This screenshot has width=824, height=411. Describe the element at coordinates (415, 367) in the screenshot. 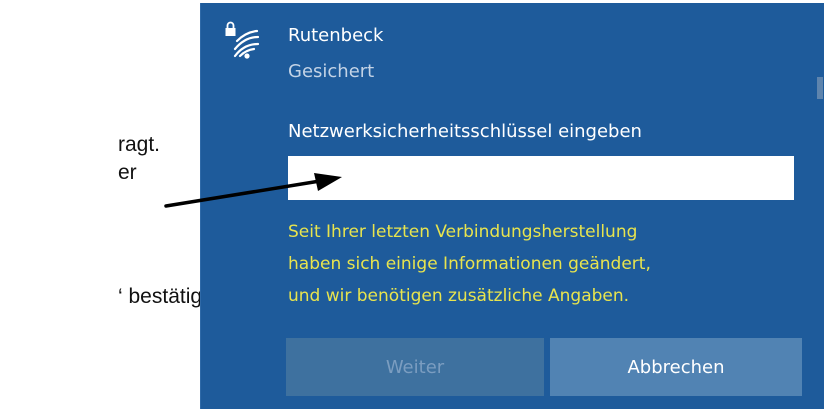

I see `next-button: Weiter` at that location.